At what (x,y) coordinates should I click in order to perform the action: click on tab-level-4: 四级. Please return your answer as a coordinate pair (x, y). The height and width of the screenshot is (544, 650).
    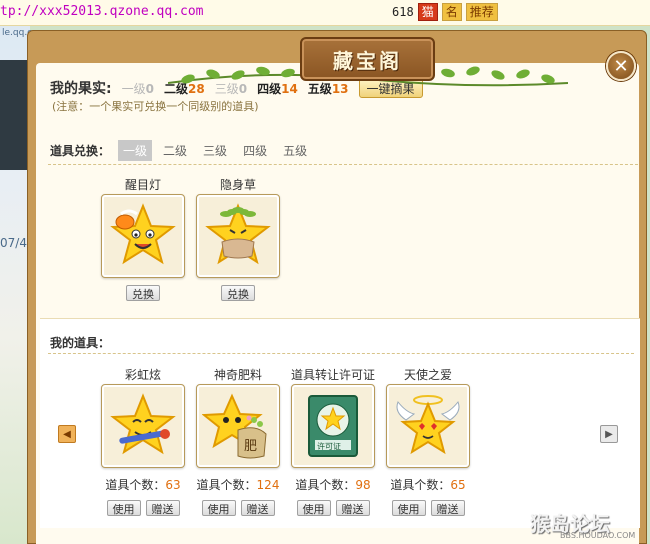
    Looking at the image, I should click on (255, 150).